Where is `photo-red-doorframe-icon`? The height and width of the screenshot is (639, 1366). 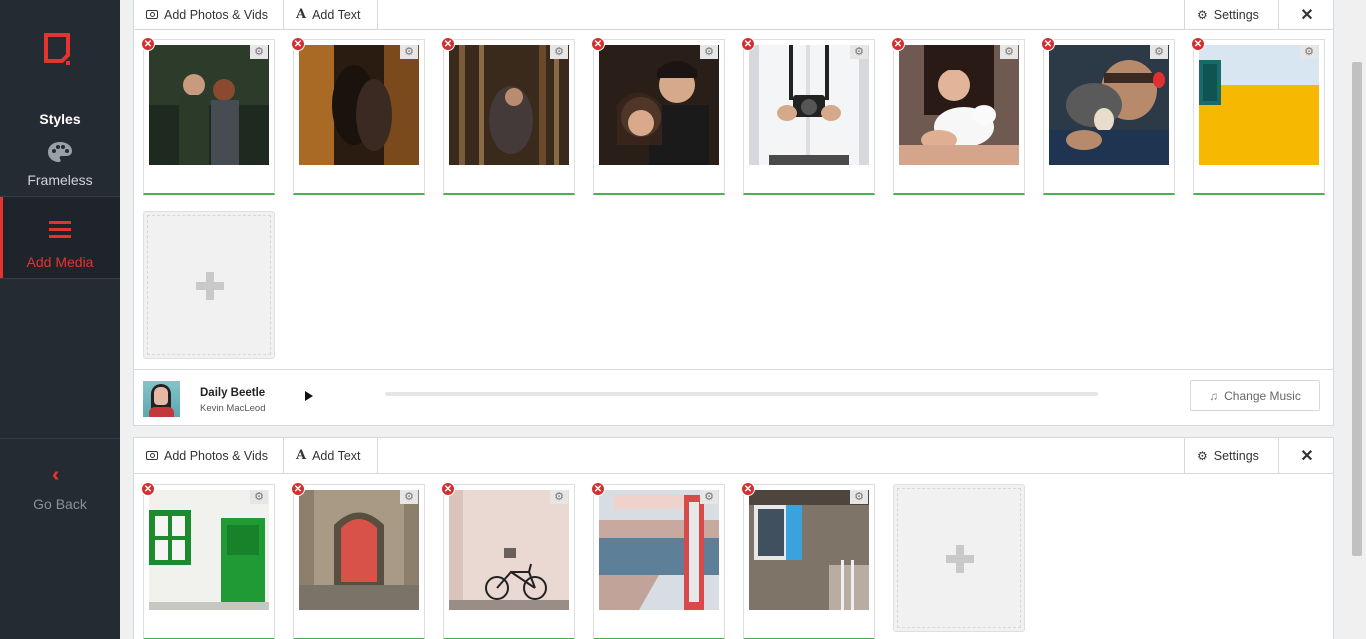
photo-red-doorframe-icon is located at coordinates (659, 550).